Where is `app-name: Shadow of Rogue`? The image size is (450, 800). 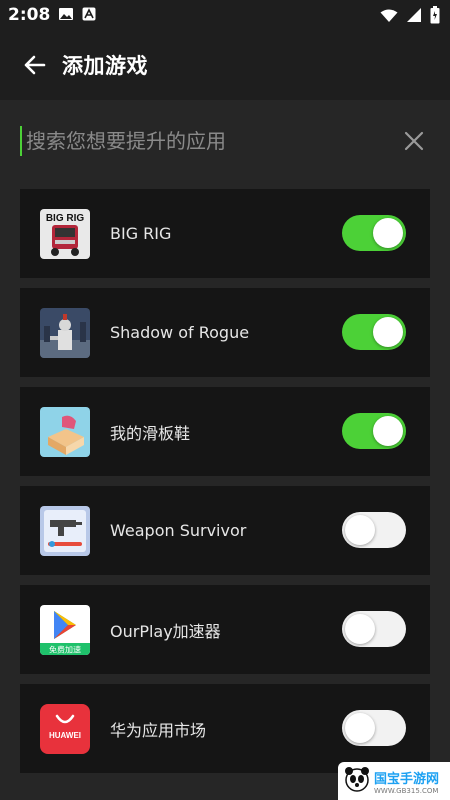 app-name: Shadow of Rogue is located at coordinates (180, 332).